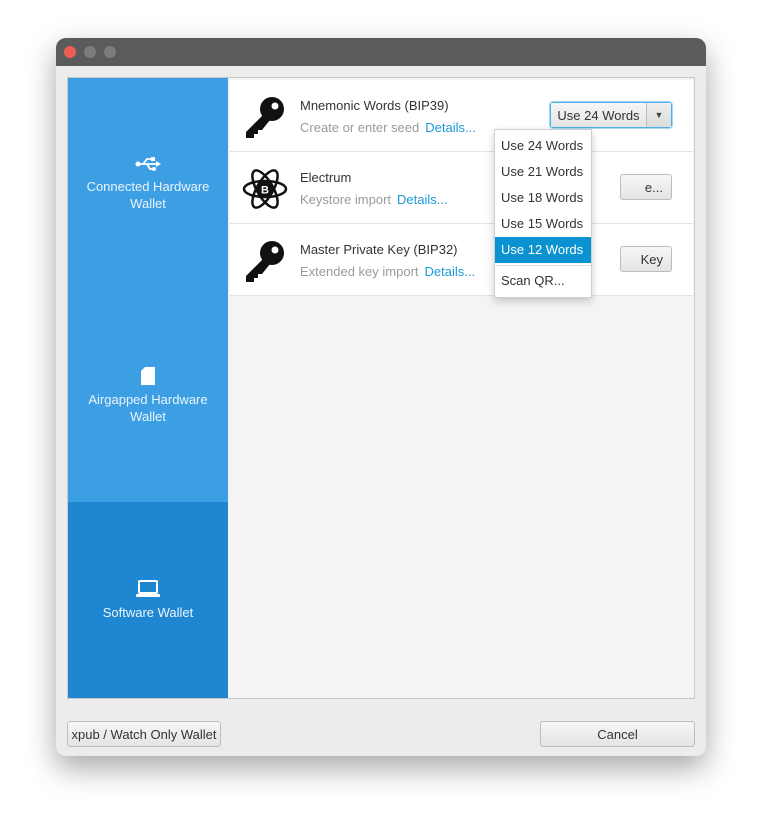 This screenshot has width=762, height=830. What do you see at coordinates (148, 376) in the screenshot?
I see `sd-card-icon` at bounding box center [148, 376].